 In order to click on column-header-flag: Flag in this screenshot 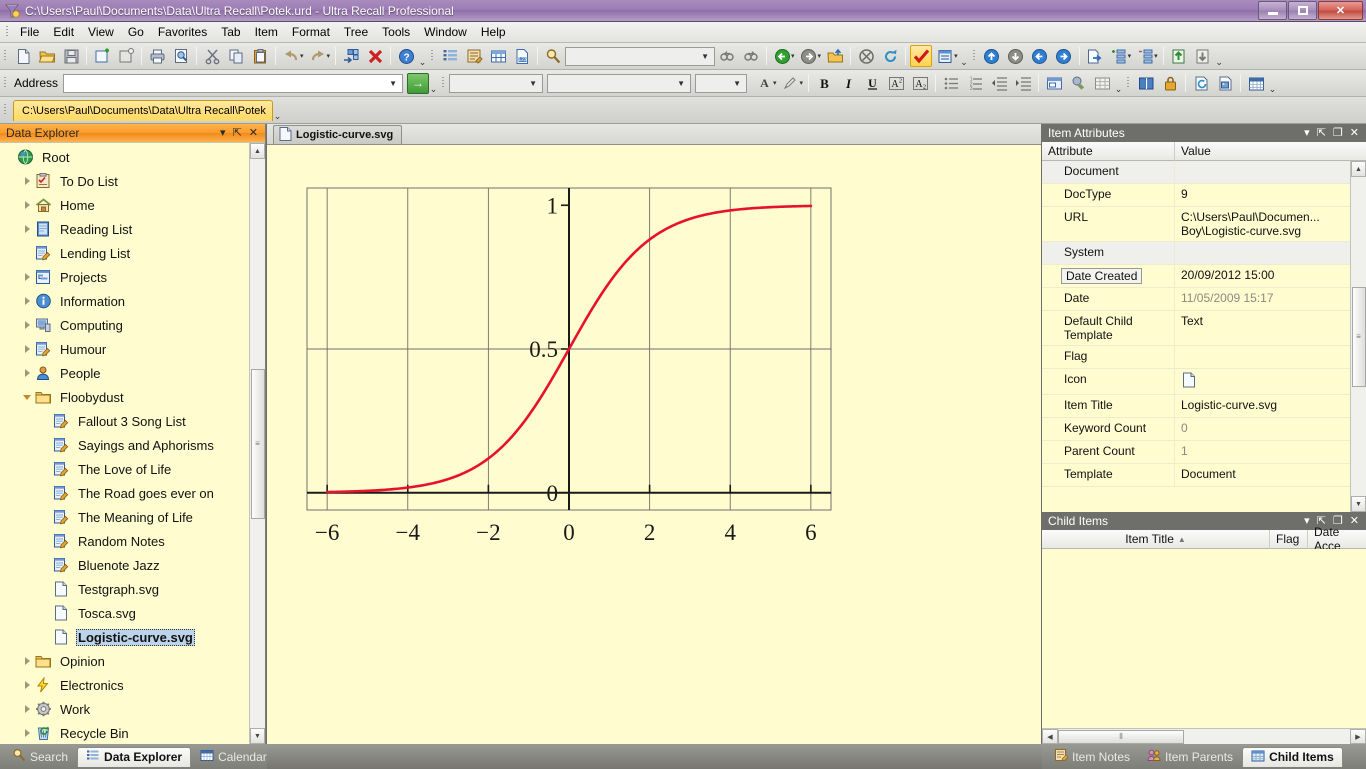, I will do `click(1289, 539)`.